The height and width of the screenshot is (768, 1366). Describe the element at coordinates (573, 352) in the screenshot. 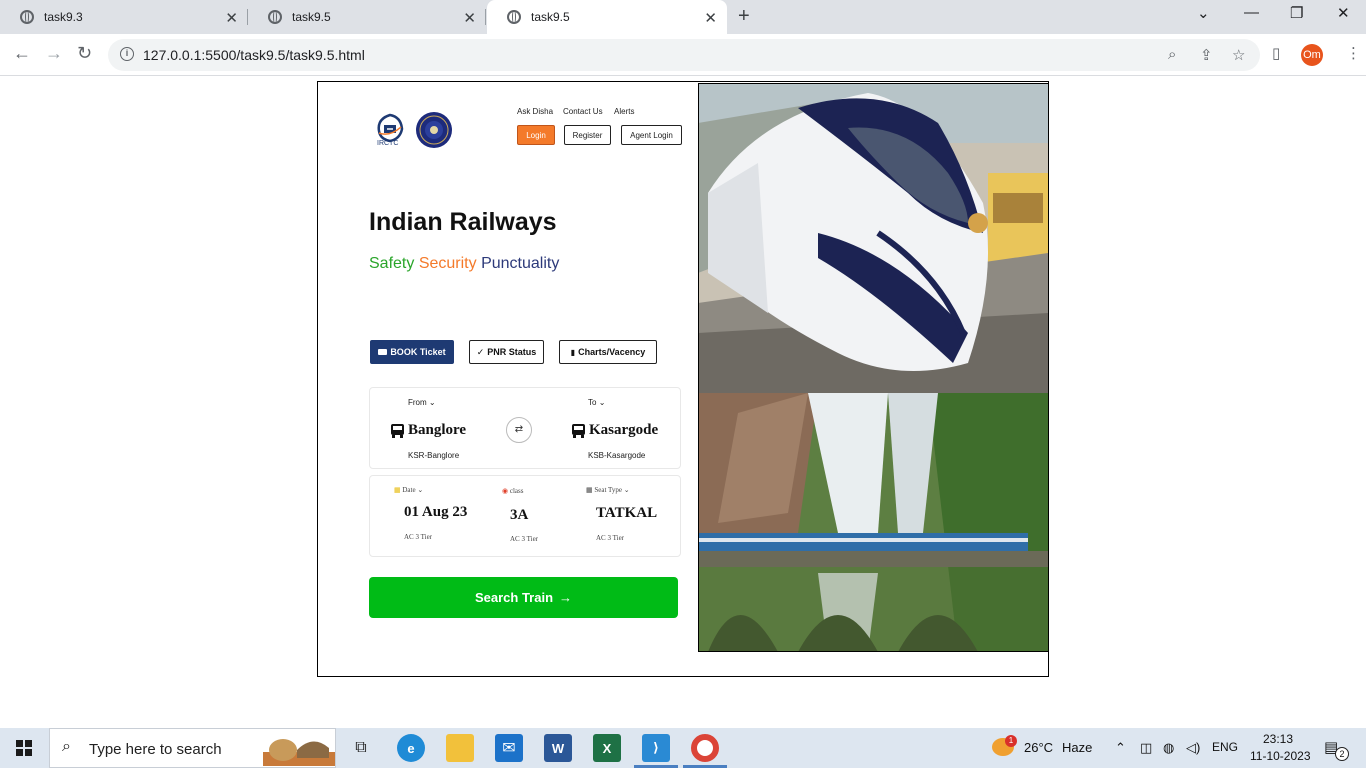

I see `bar-chart-icon: ▮` at that location.